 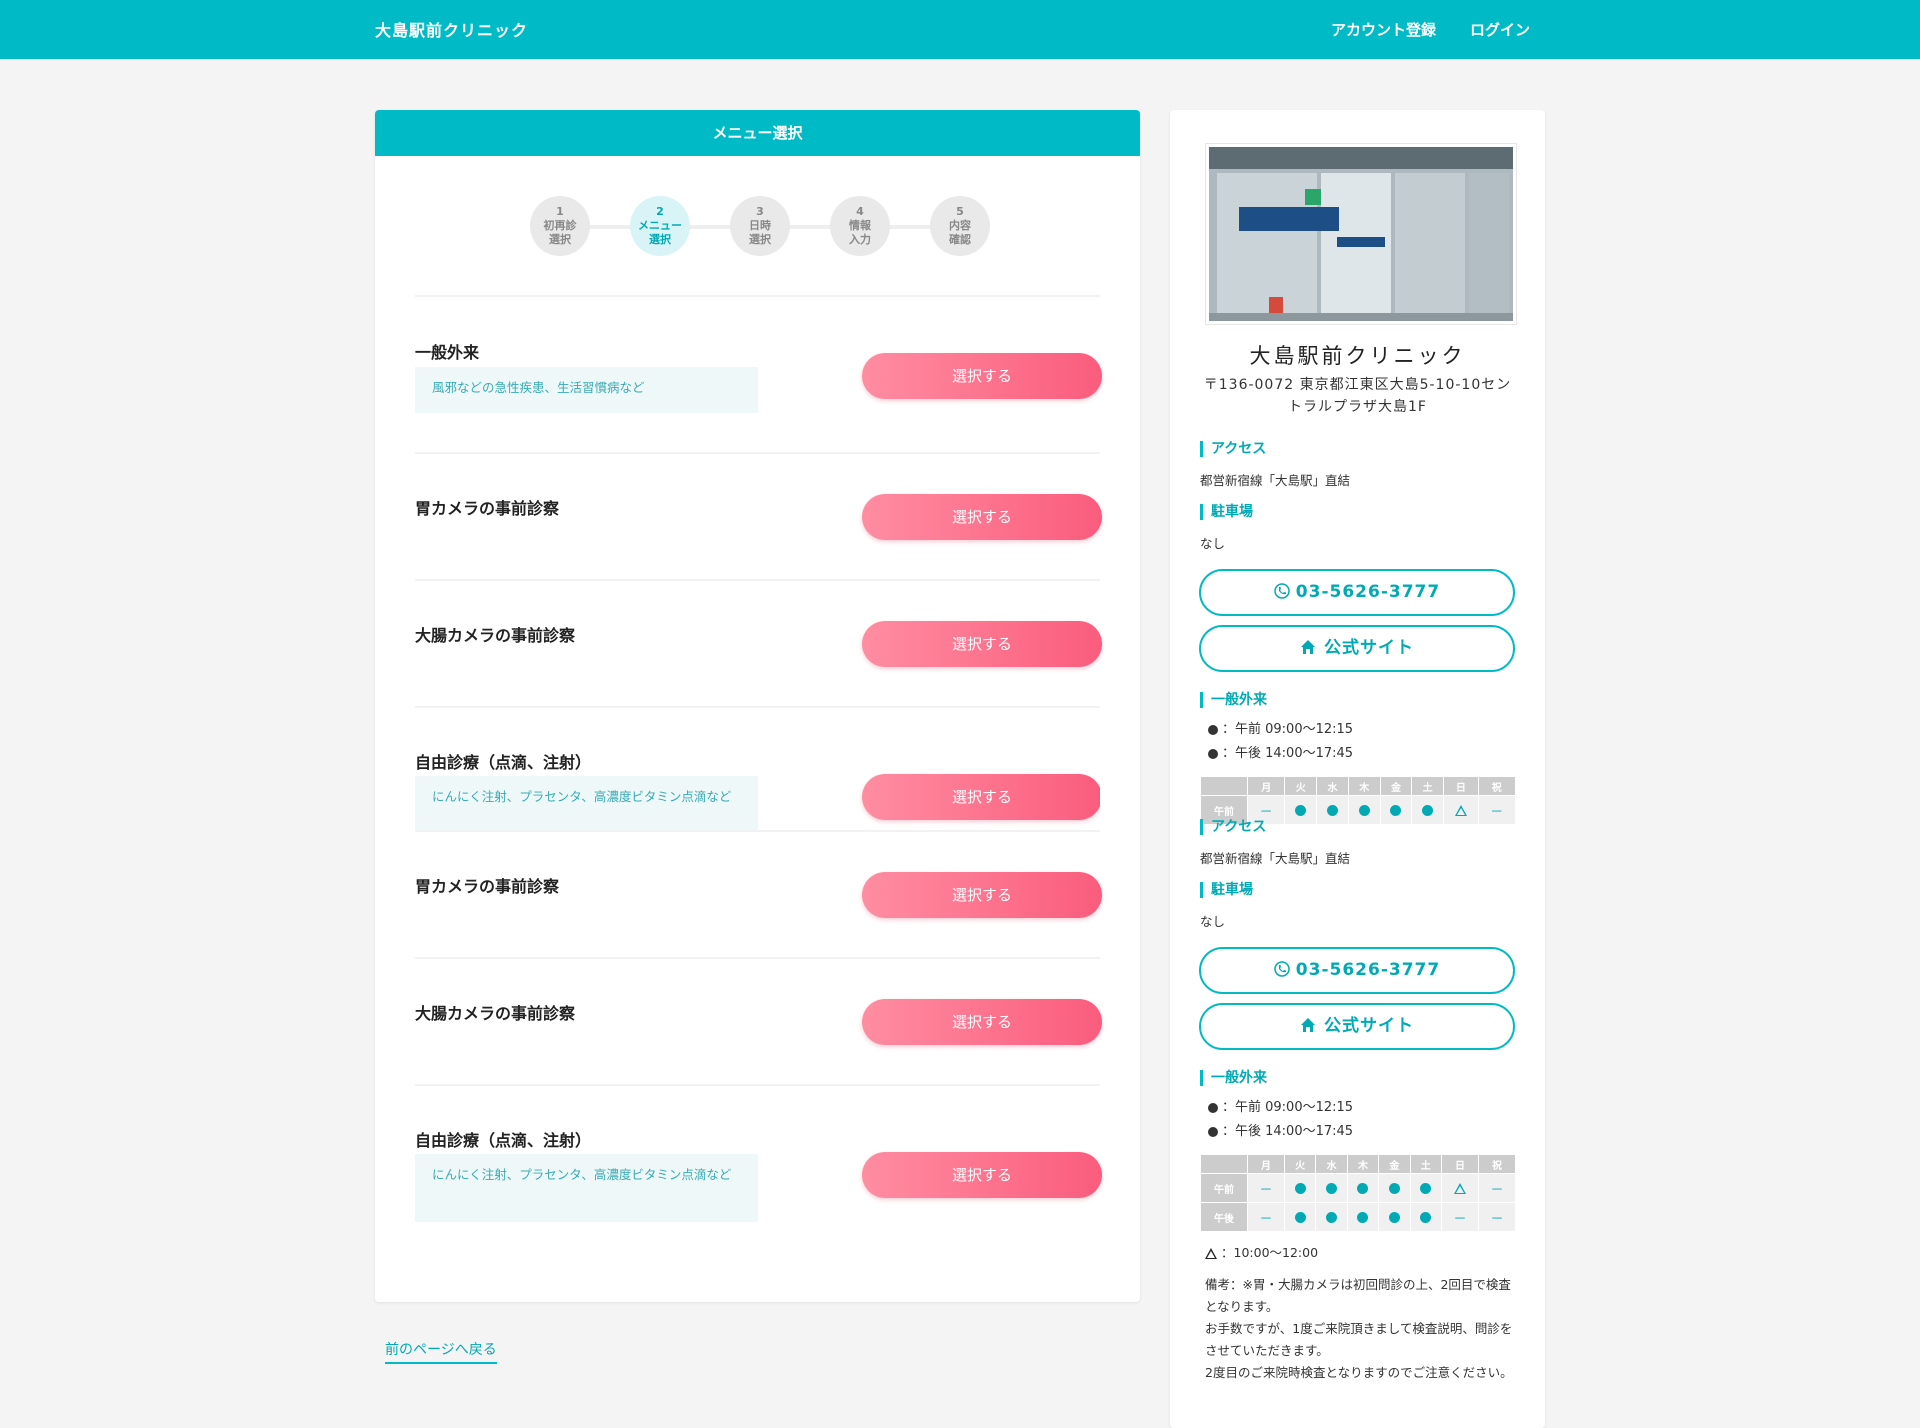 What do you see at coordinates (758, 893) in the screenshot?
I see `menu-item: 胃カメラの事前診察 選択する` at bounding box center [758, 893].